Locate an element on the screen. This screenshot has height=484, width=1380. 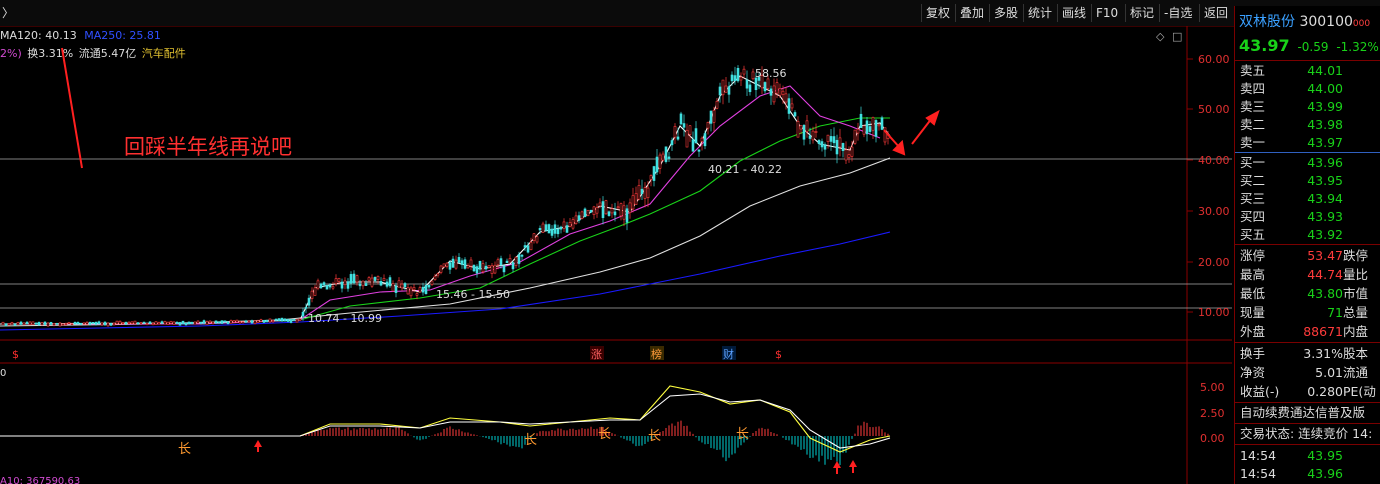
back-chevron-icon: 〉 is located at coordinates (8, 12).